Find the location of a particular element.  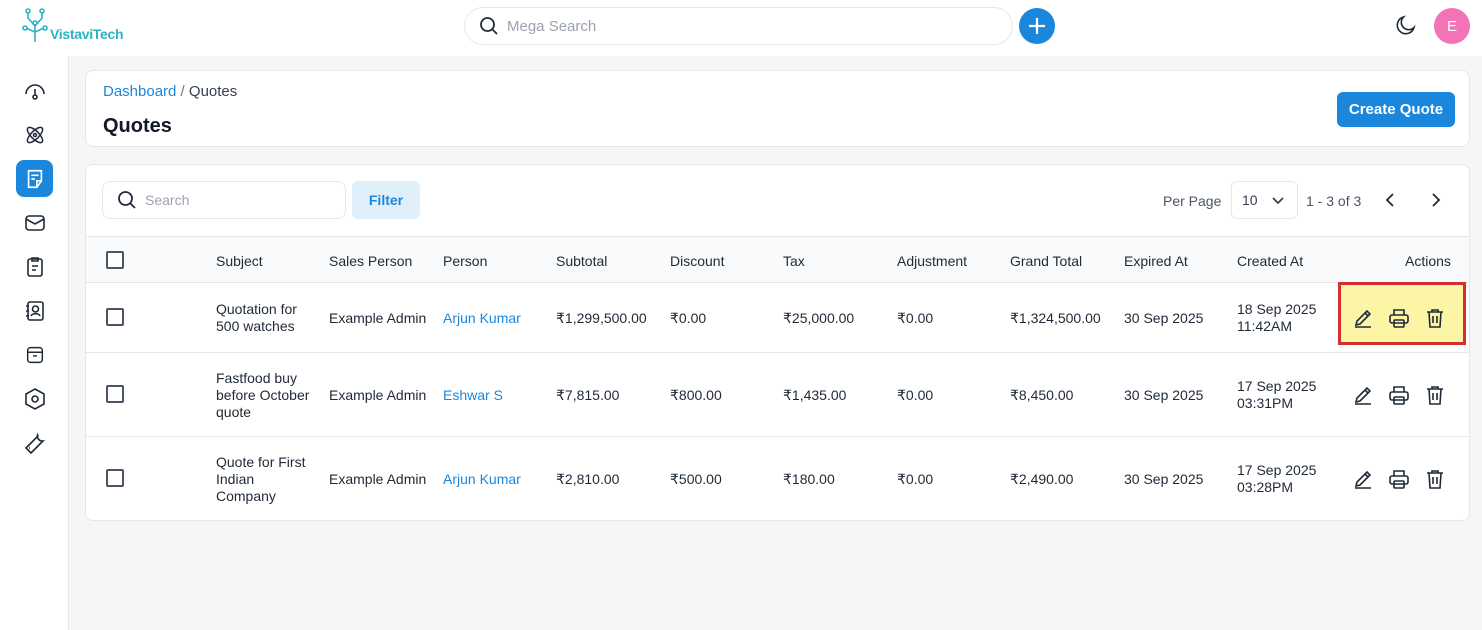

products-archive-icon is located at coordinates (34, 354).